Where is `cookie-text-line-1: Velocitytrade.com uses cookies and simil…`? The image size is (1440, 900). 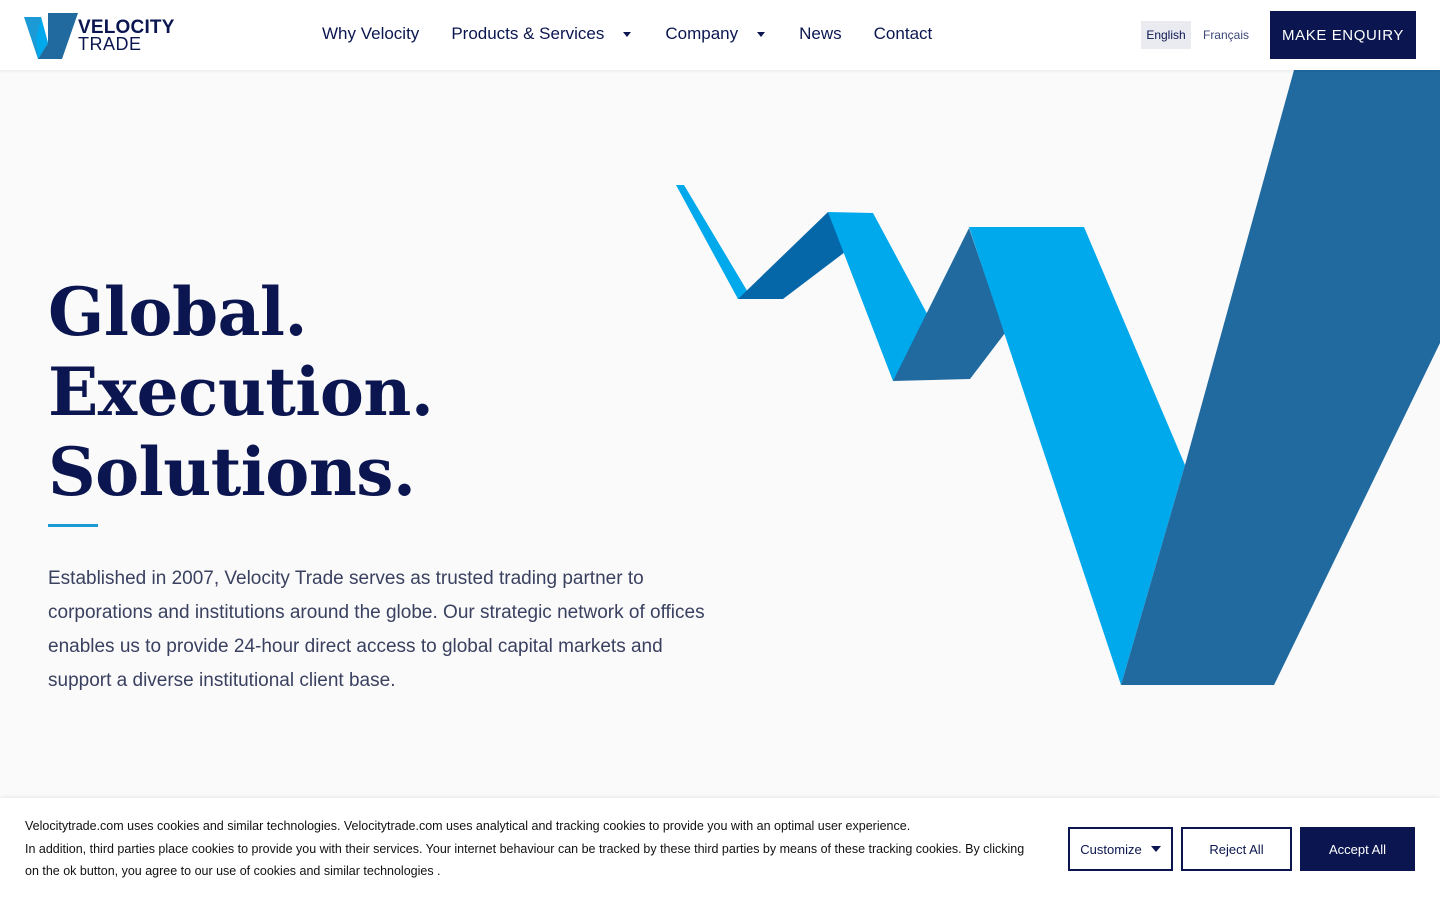 cookie-text-line-1: Velocitytrade.com uses cookies and simil… is located at coordinates (468, 826).